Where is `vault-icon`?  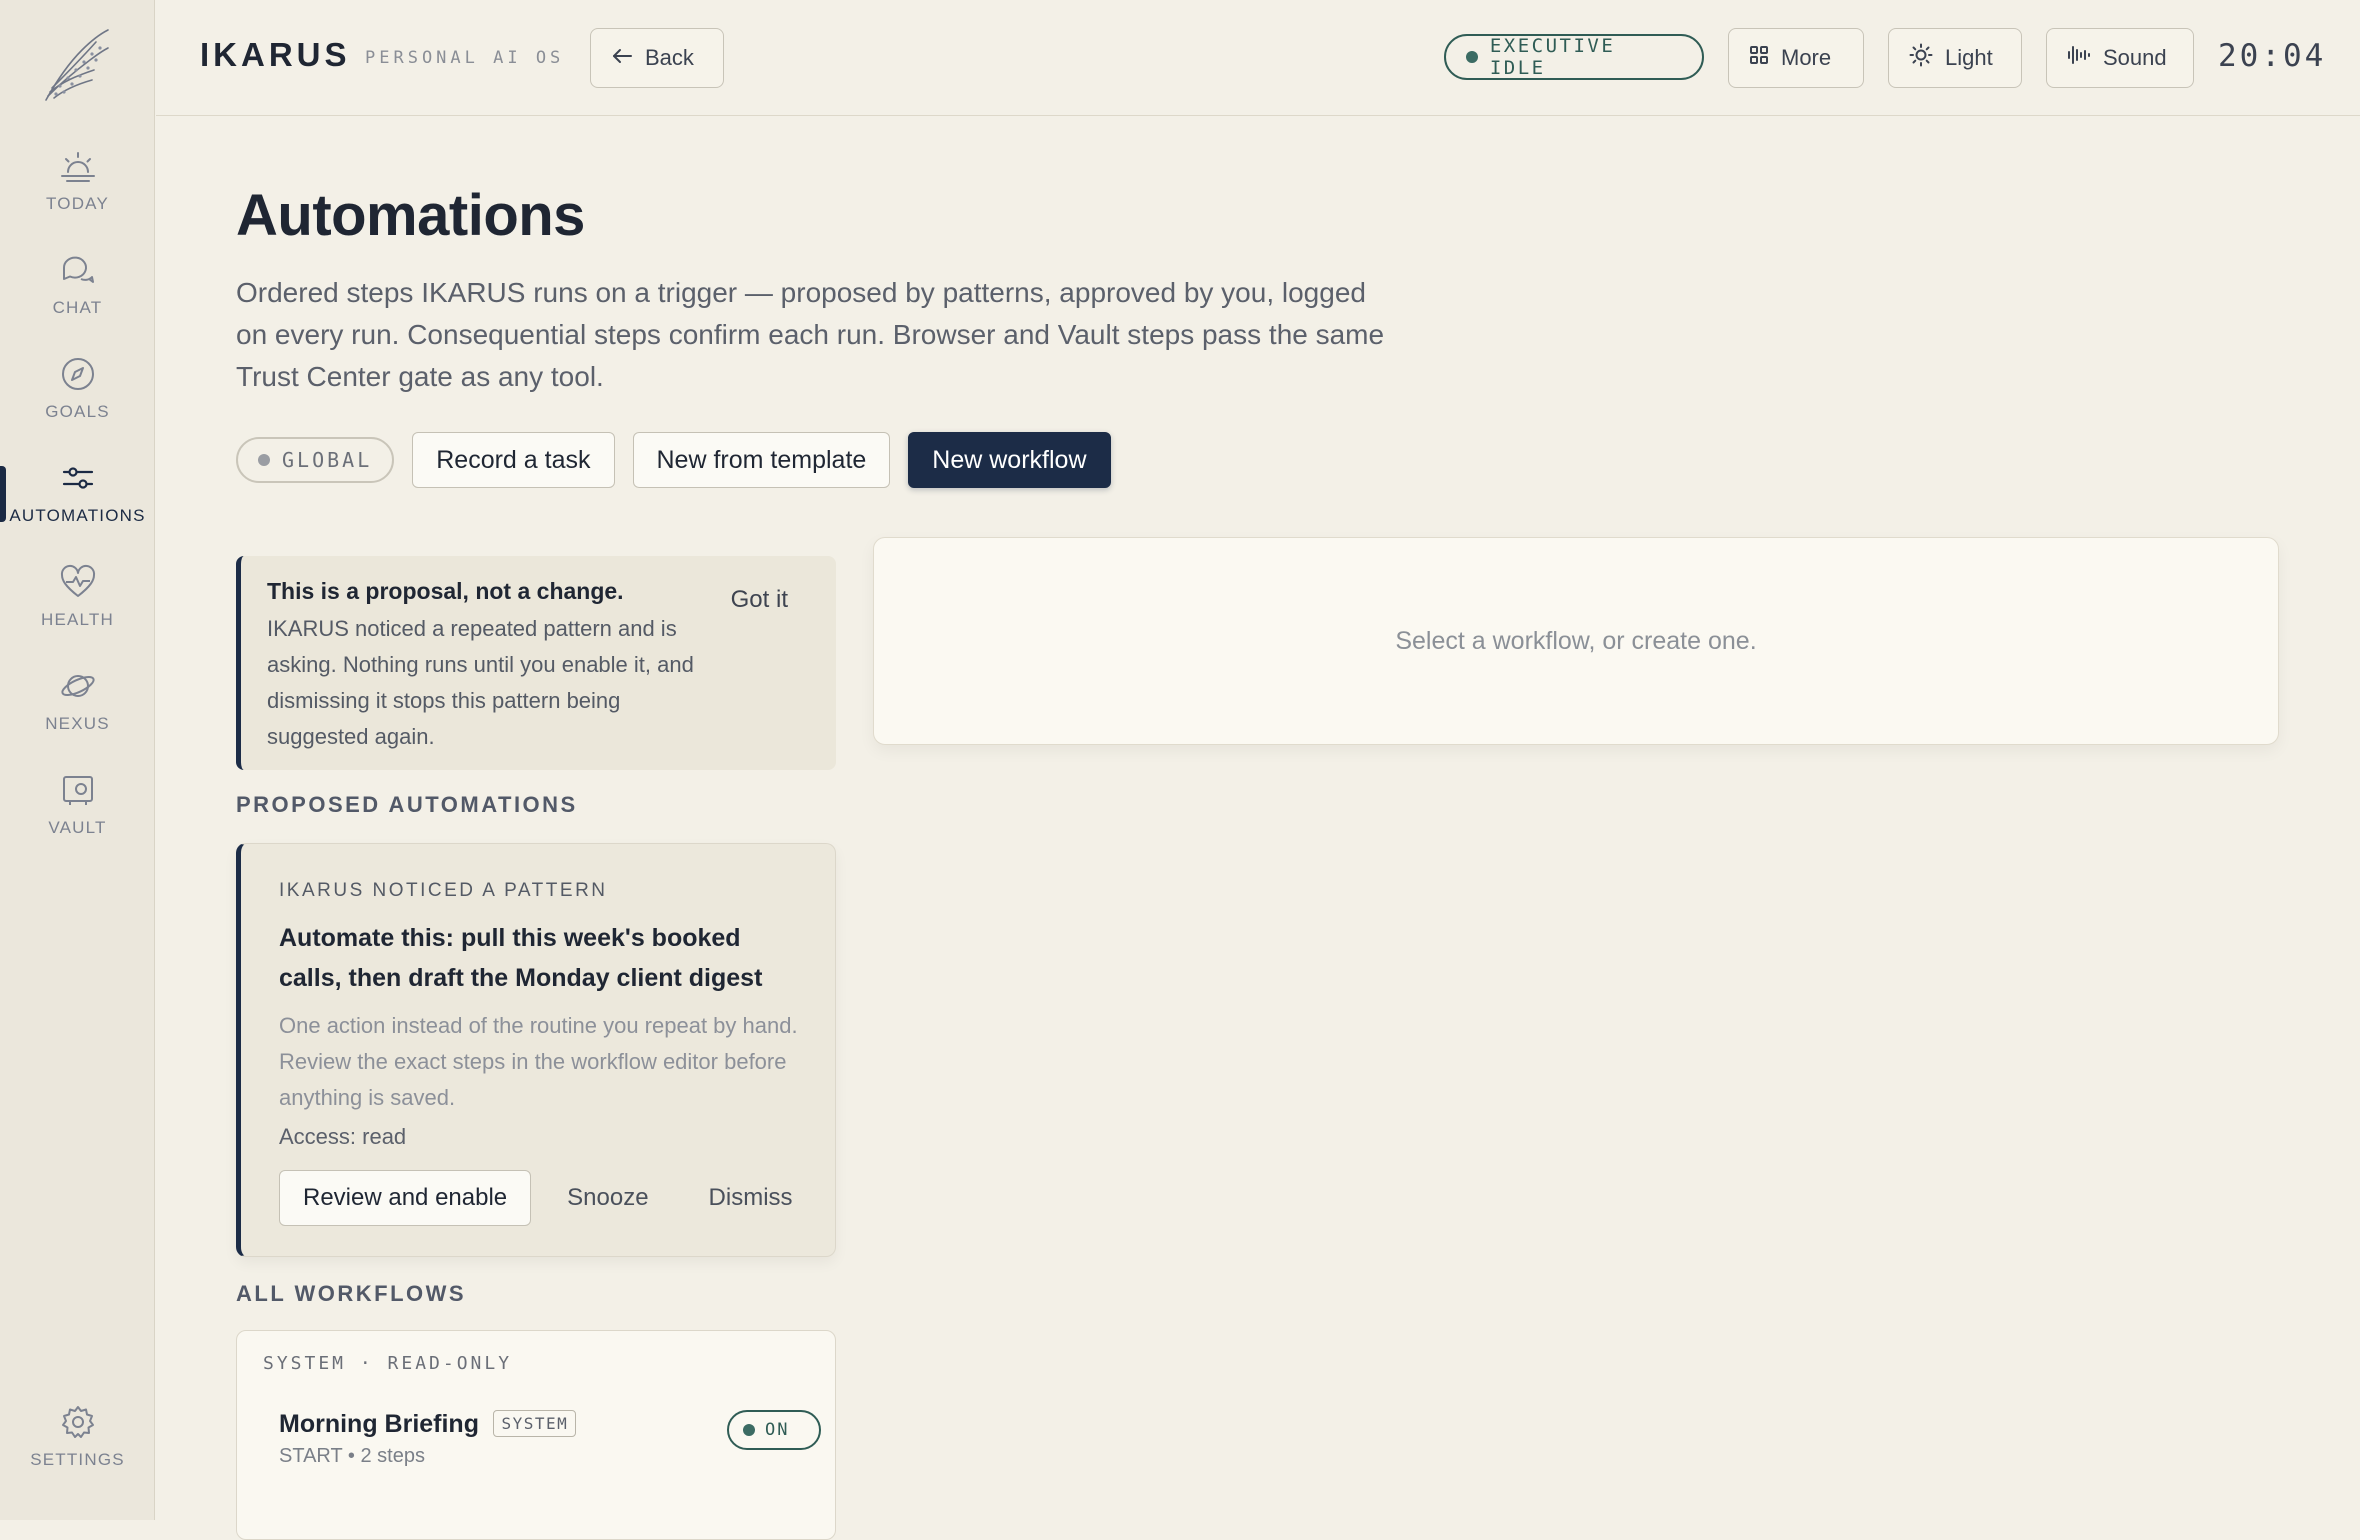
vault-icon is located at coordinates (78, 790).